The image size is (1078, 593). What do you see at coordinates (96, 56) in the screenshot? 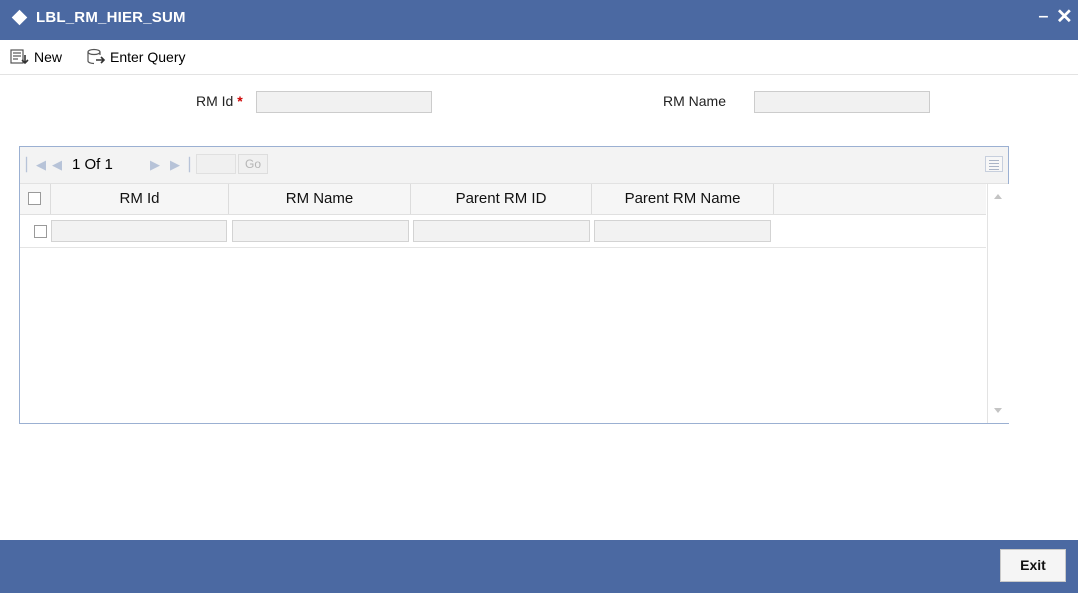
I see `enter-query-icon` at bounding box center [96, 56].